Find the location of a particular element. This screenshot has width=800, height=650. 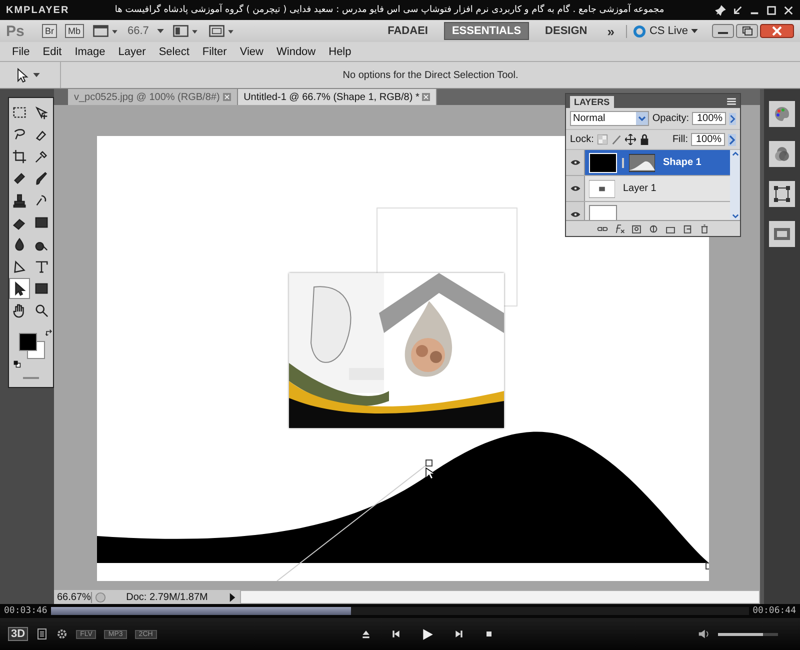

lock-label: Lock: is located at coordinates (582, 139).